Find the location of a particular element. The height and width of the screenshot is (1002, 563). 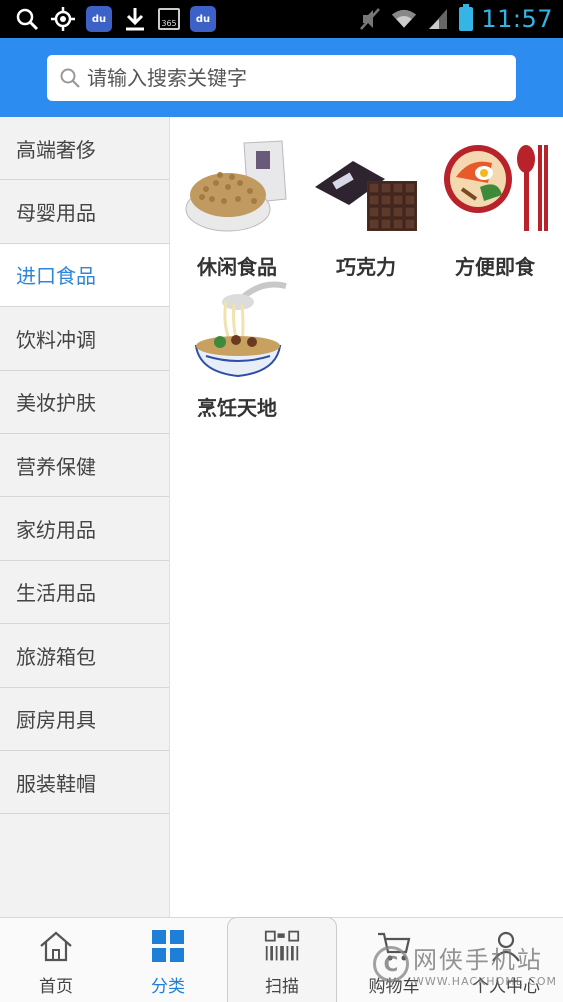

subcategory-label: 巧克力 is located at coordinates (366, 267).